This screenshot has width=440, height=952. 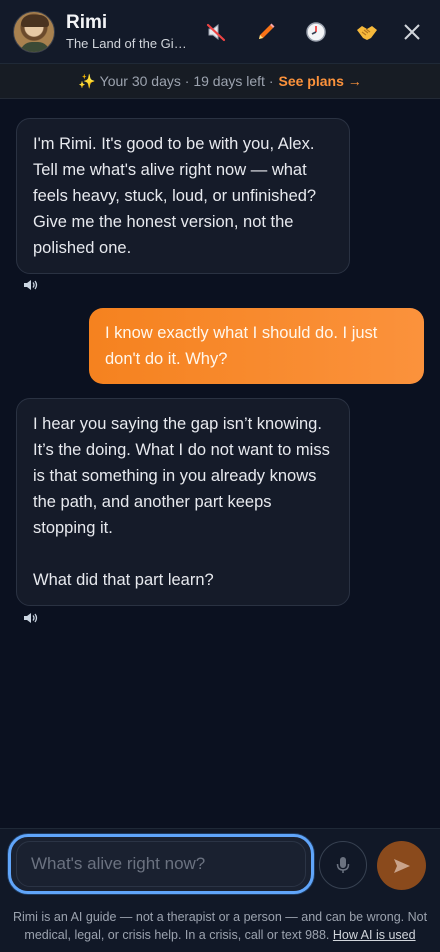 I want to click on close-button, so click(x=412, y=32).